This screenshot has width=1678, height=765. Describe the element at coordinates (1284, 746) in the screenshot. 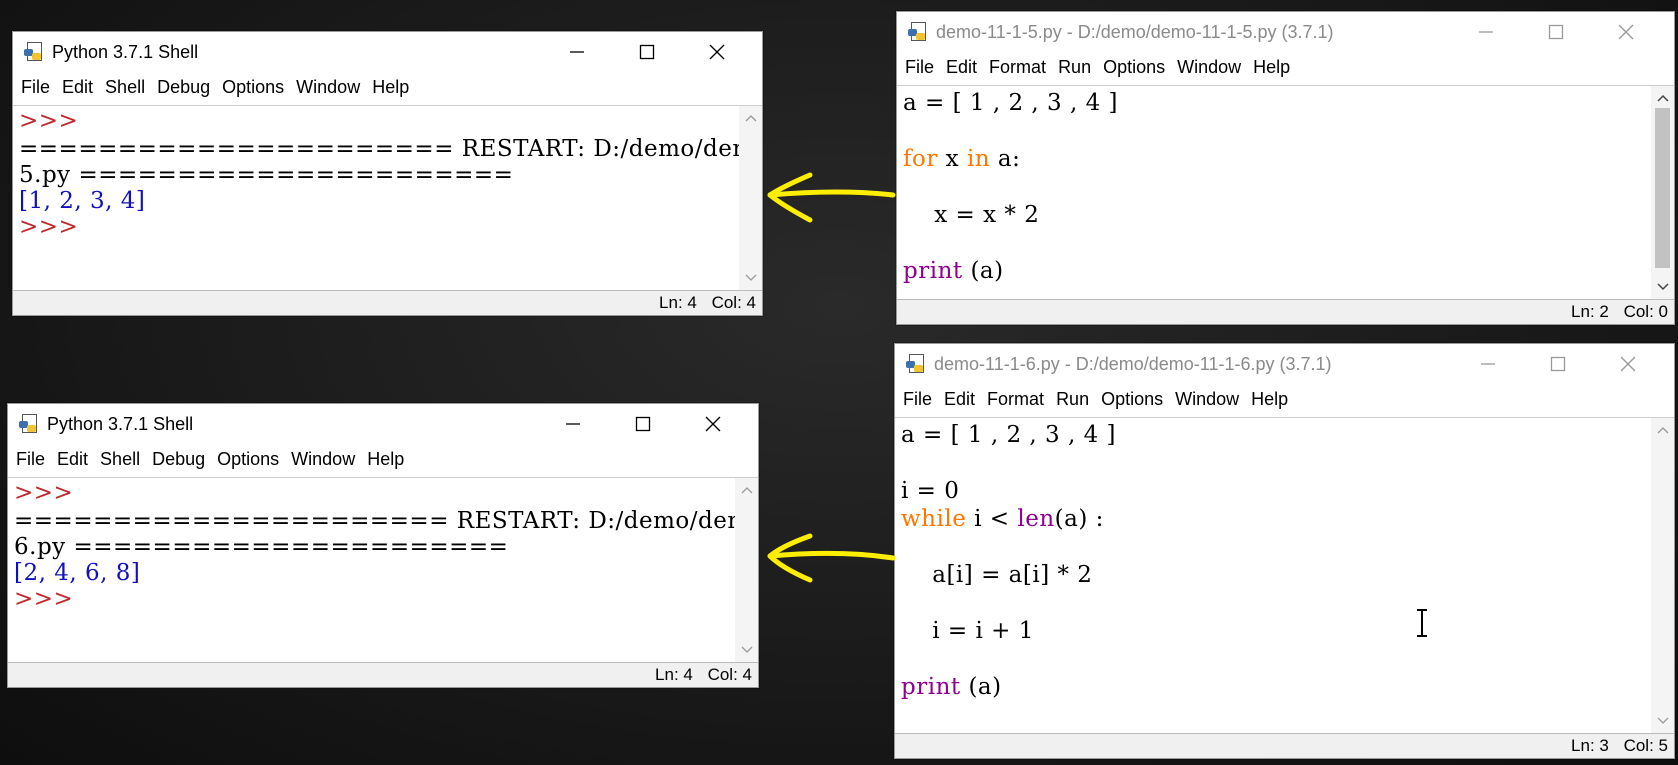

I see `status-bar: Ln: 3 Col: 5` at that location.